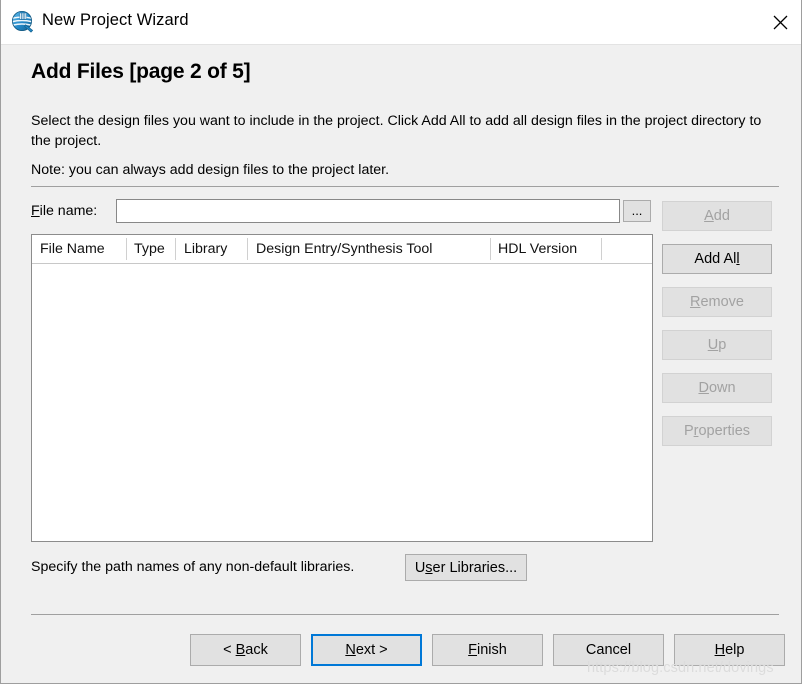  I want to click on titlebar: New Project Wizard, so click(401, 22).